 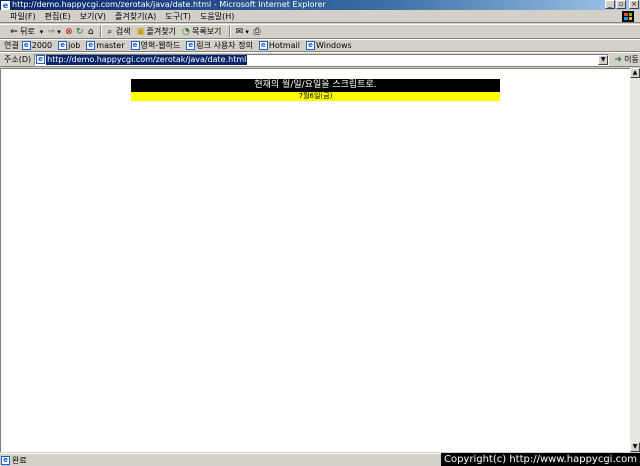 I want to click on address-dropdown-icon: ▼, so click(x=603, y=59).